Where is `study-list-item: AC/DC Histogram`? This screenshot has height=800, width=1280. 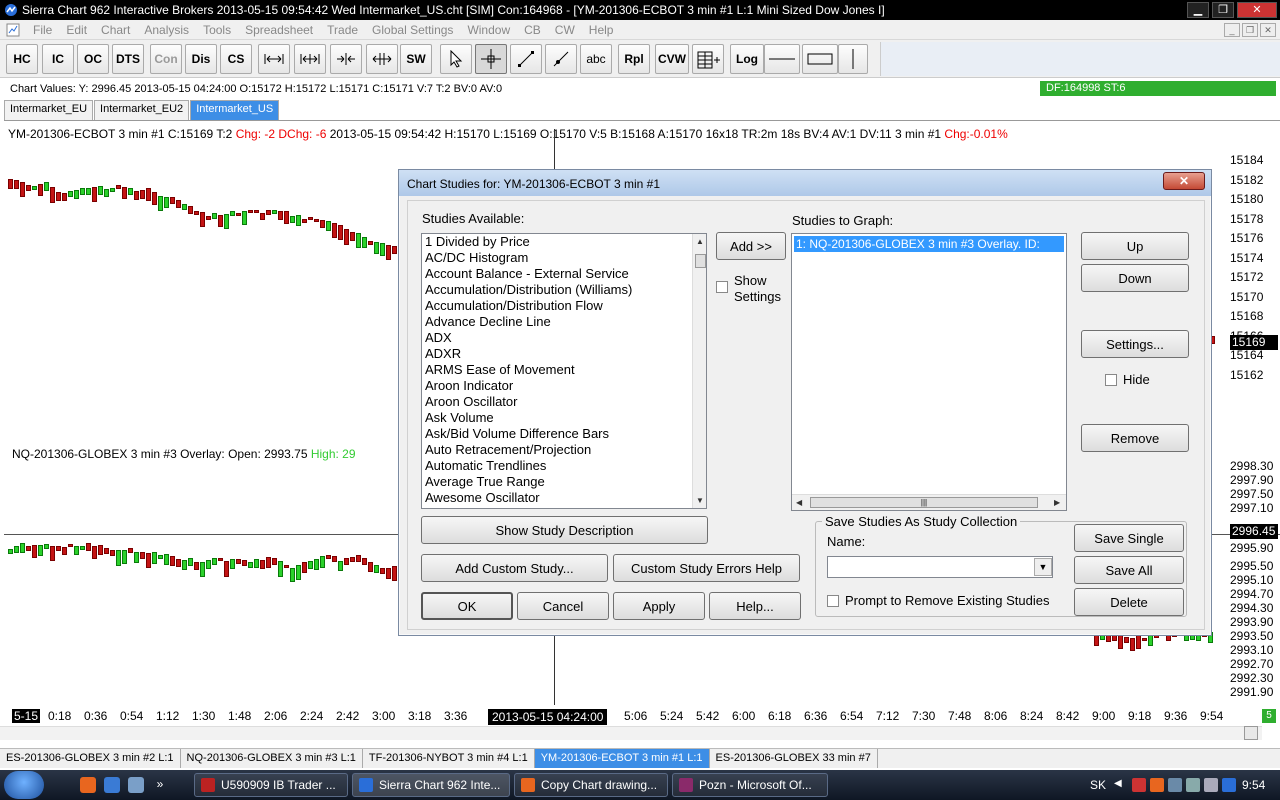
study-list-item: AC/DC Histogram is located at coordinates (557, 258).